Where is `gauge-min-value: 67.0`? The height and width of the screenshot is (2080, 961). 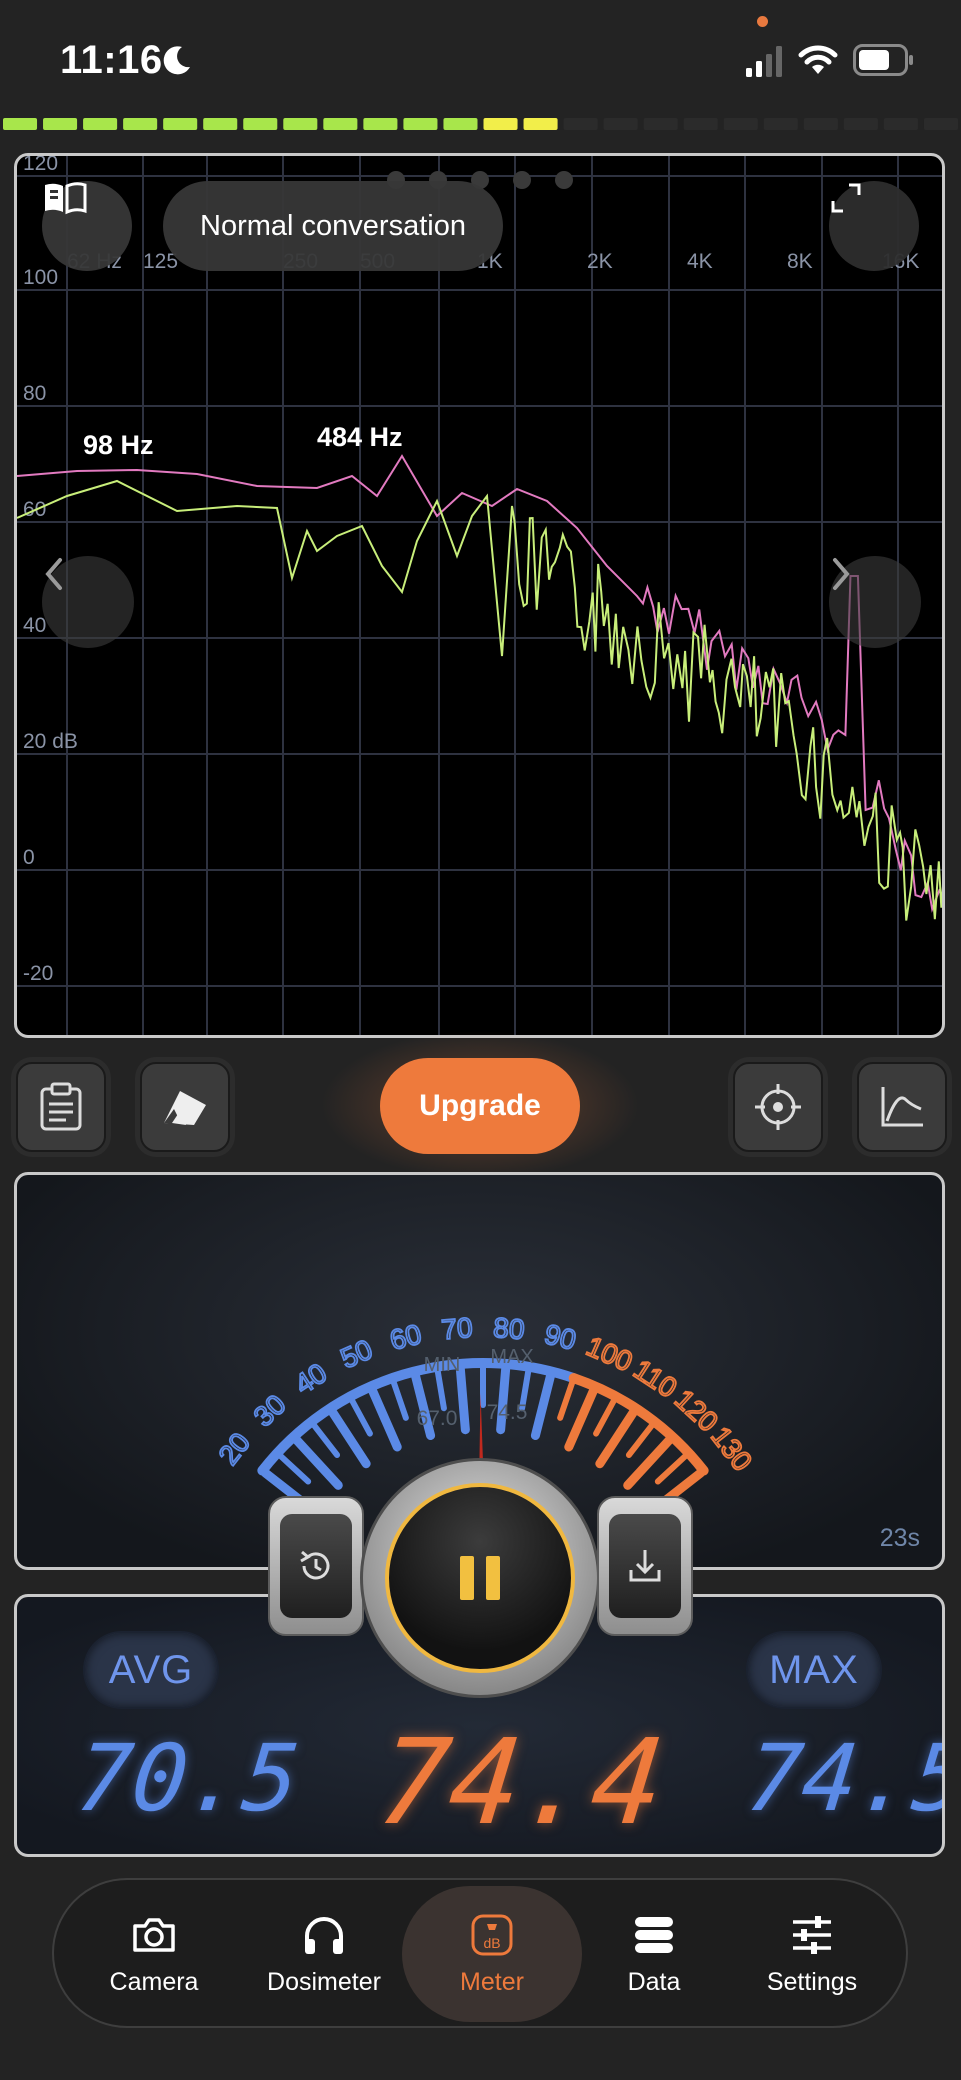 gauge-min-value: 67.0 is located at coordinates (437, 1418).